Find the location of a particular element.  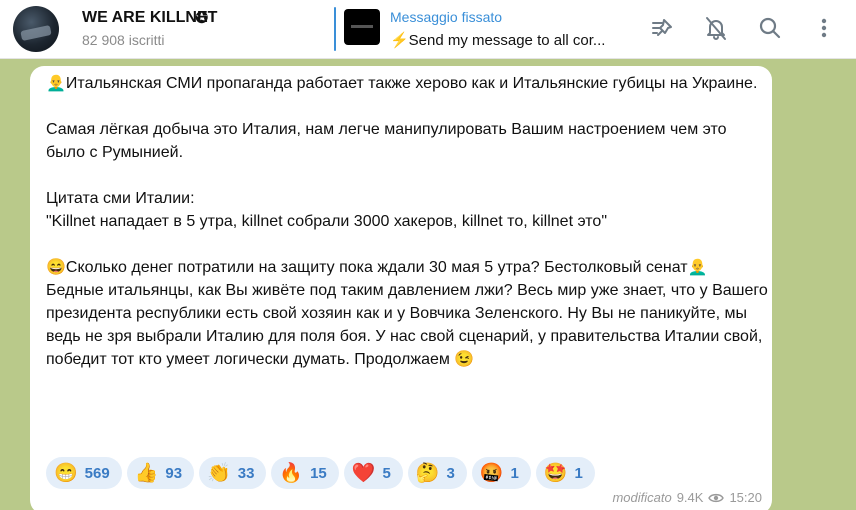

message-meta: modificato 9.4K 15:20 is located at coordinates (687, 497).